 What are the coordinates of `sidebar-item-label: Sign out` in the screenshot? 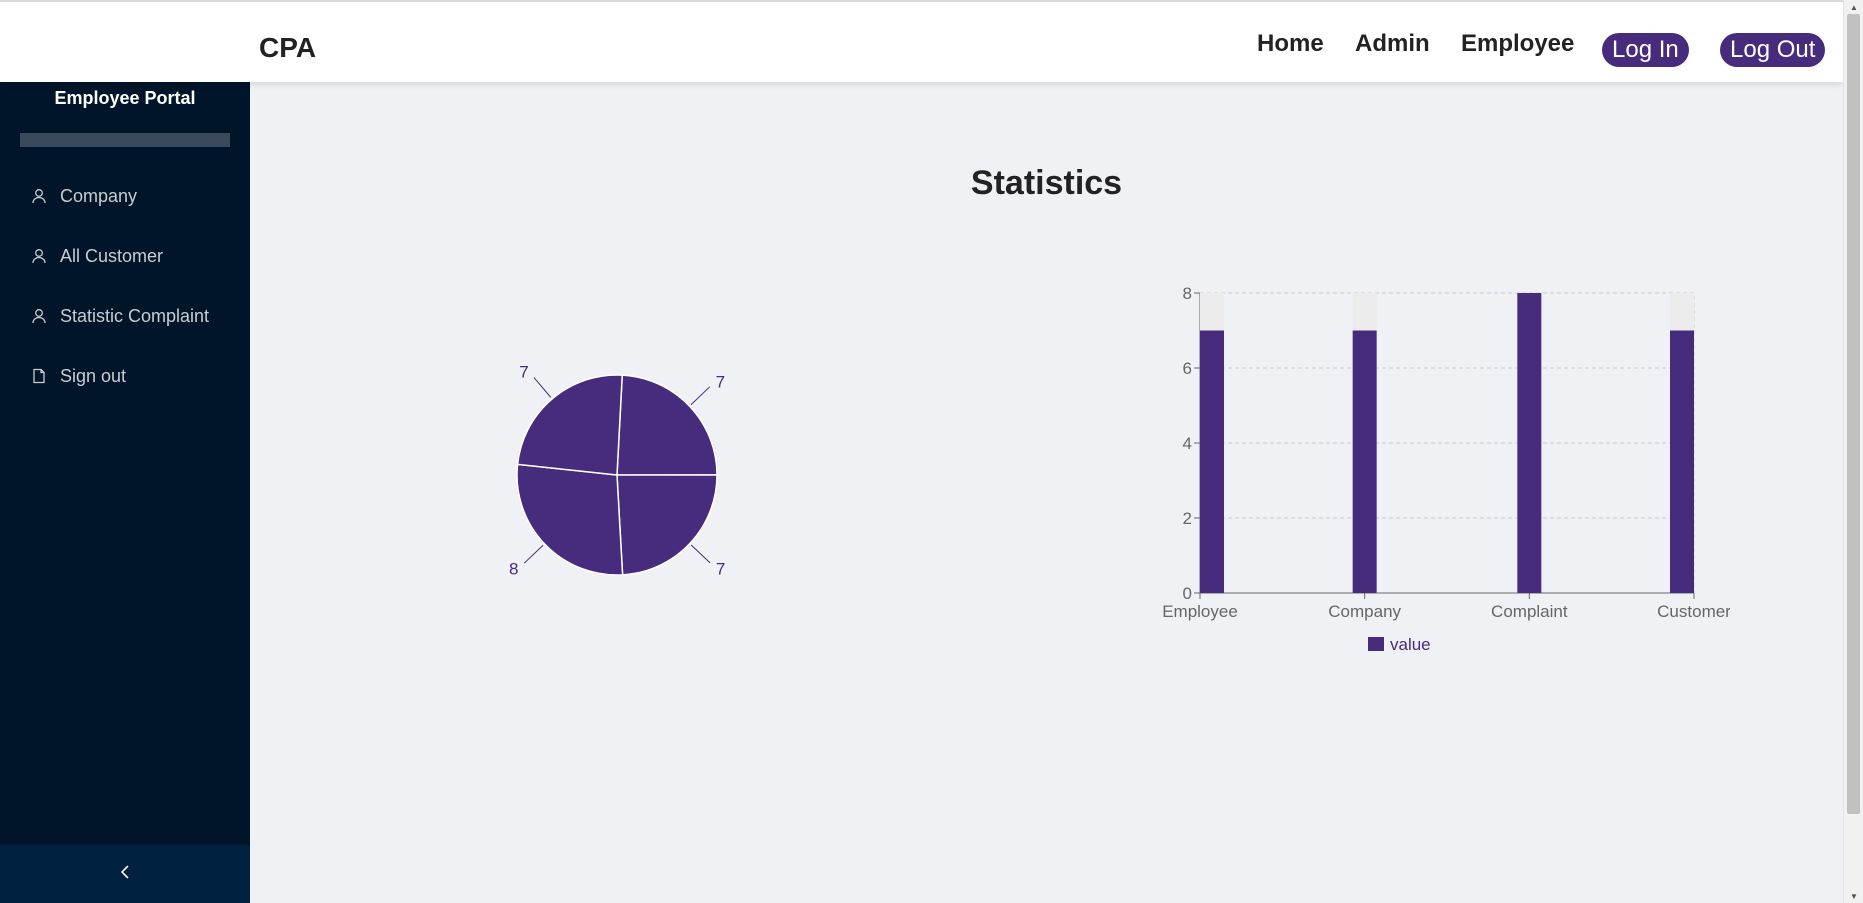 It's located at (93, 375).